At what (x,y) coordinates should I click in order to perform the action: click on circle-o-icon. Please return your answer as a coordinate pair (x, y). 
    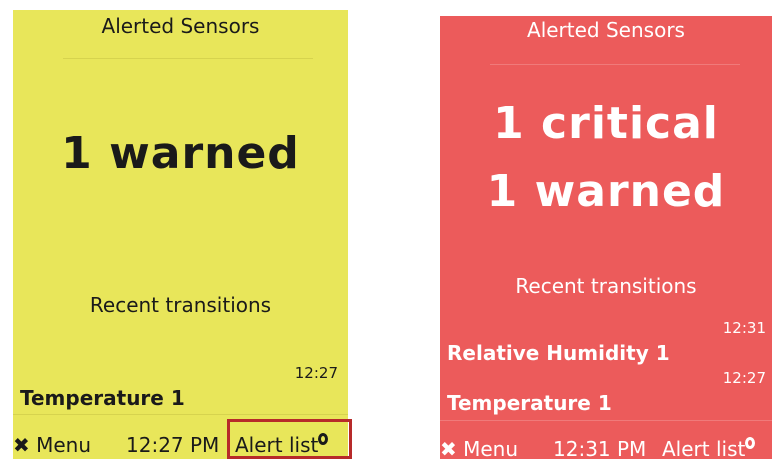
    Looking at the image, I should click on (750, 443).